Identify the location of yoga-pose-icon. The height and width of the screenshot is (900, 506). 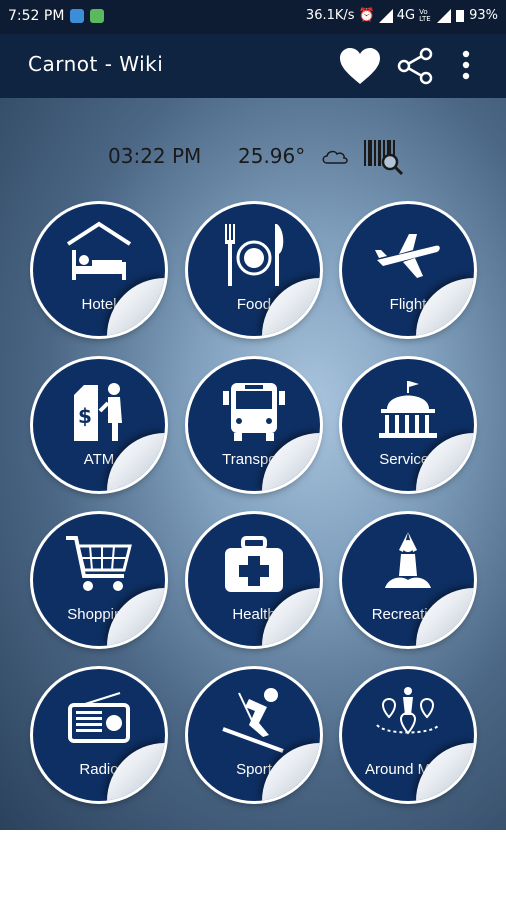
(408, 560).